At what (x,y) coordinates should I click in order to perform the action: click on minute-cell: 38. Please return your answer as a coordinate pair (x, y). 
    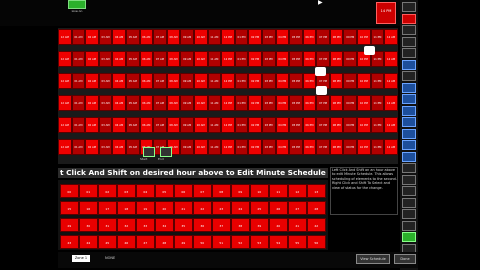
    Looking at the image, I should click on (240, 225).